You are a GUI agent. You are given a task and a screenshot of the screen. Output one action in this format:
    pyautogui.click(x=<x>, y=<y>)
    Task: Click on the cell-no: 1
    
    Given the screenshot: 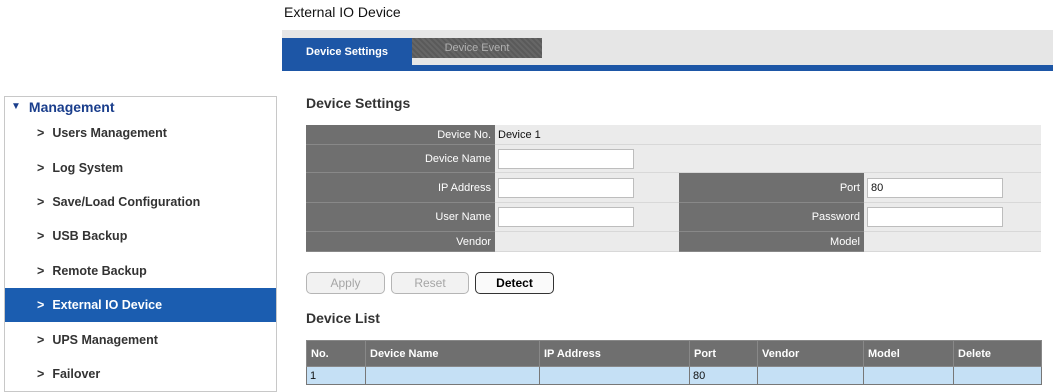 What is the action you would take?
    pyautogui.click(x=336, y=375)
    